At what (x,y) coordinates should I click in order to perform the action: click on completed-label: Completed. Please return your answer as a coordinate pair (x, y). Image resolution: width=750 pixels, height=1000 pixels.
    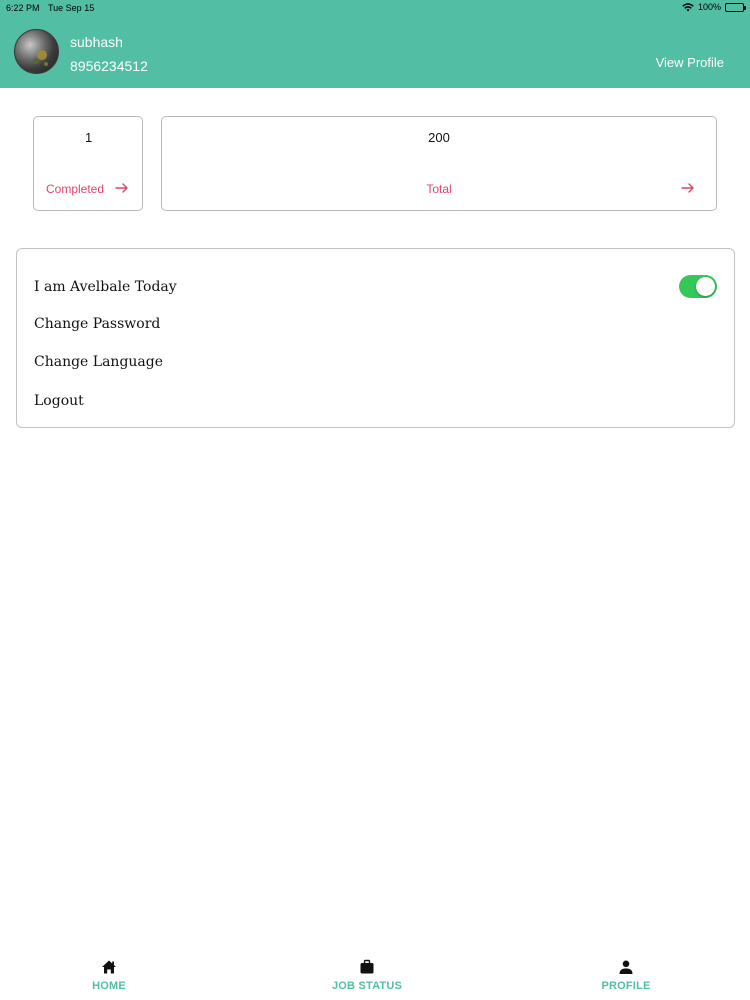
    Looking at the image, I should click on (75, 189).